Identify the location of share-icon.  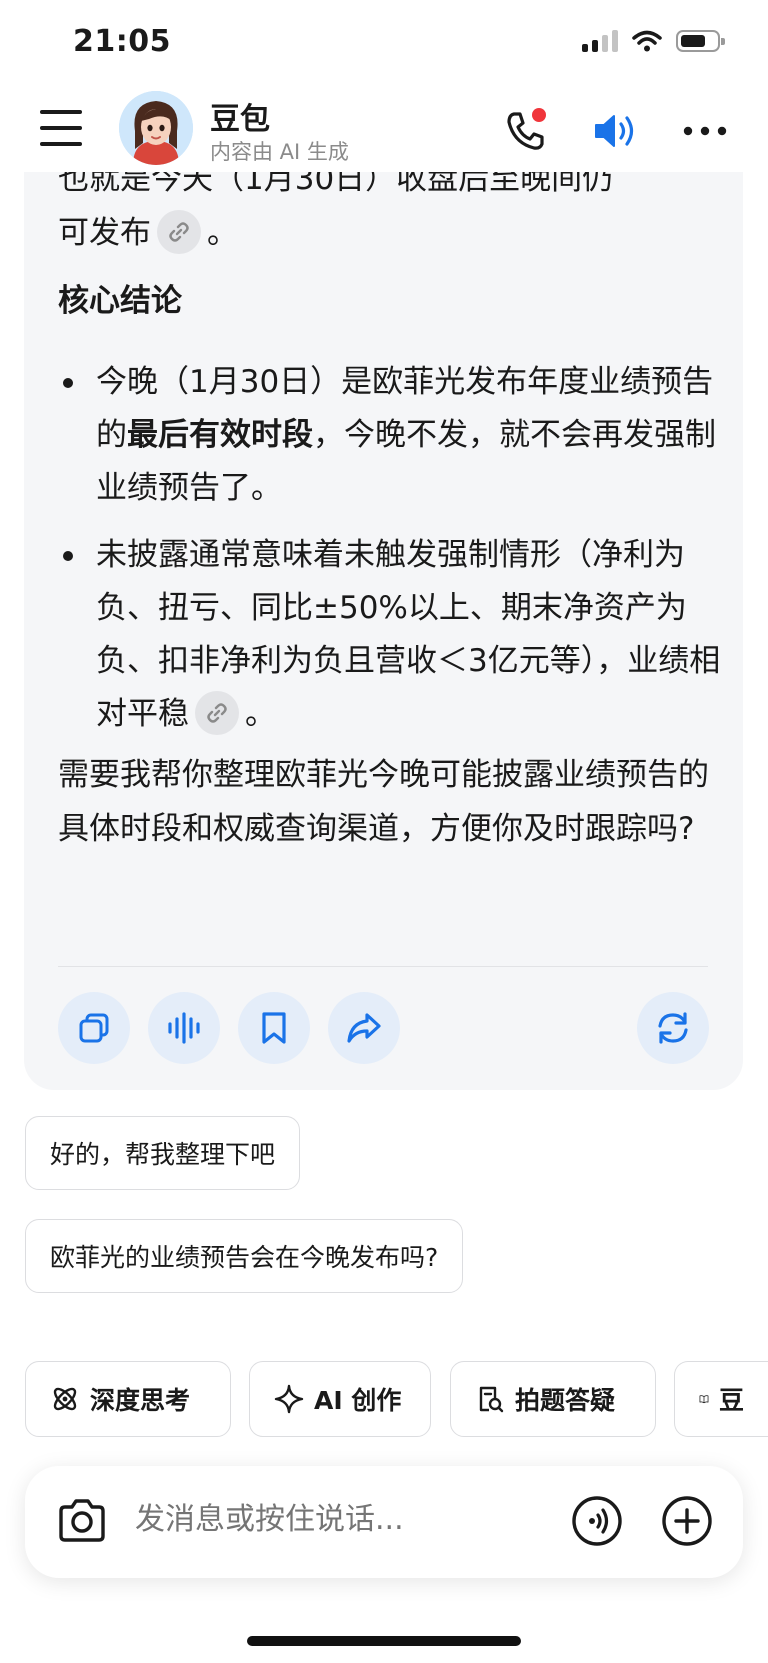
(364, 1028).